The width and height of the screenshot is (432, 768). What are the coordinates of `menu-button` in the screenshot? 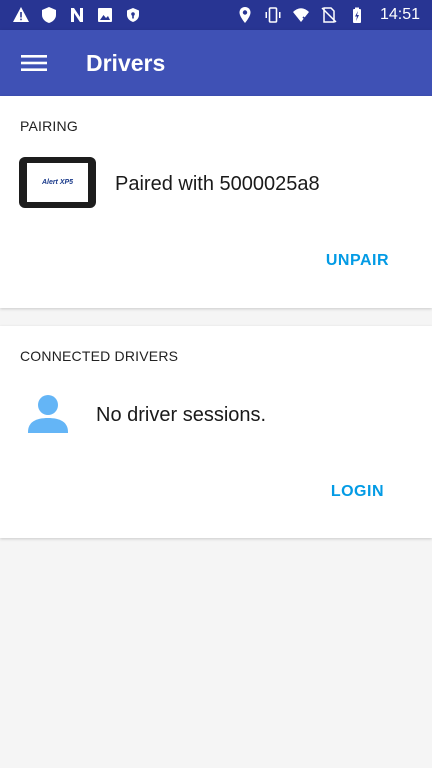 It's located at (34, 63).